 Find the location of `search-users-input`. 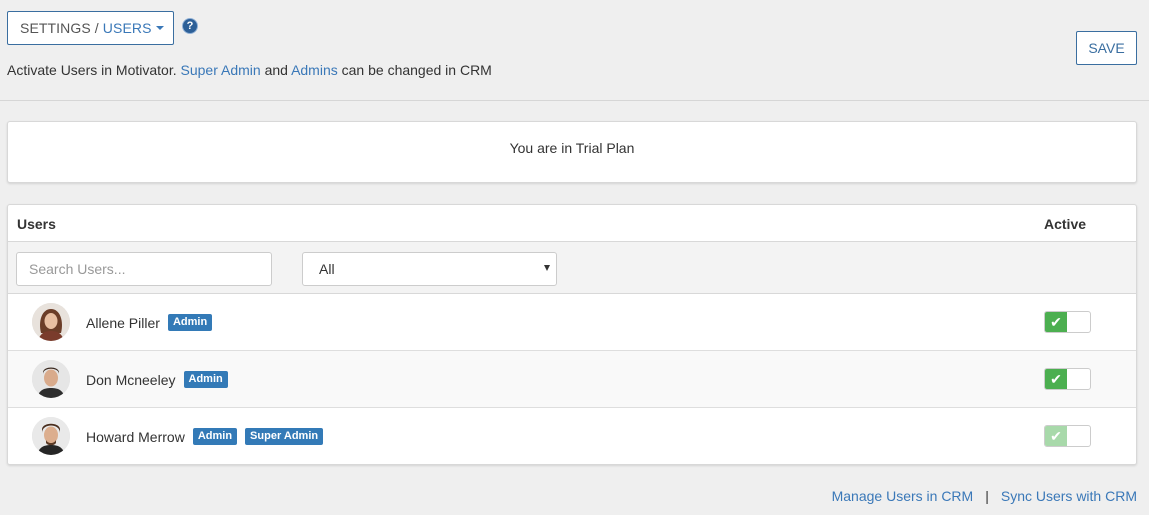

search-users-input is located at coordinates (144, 269).